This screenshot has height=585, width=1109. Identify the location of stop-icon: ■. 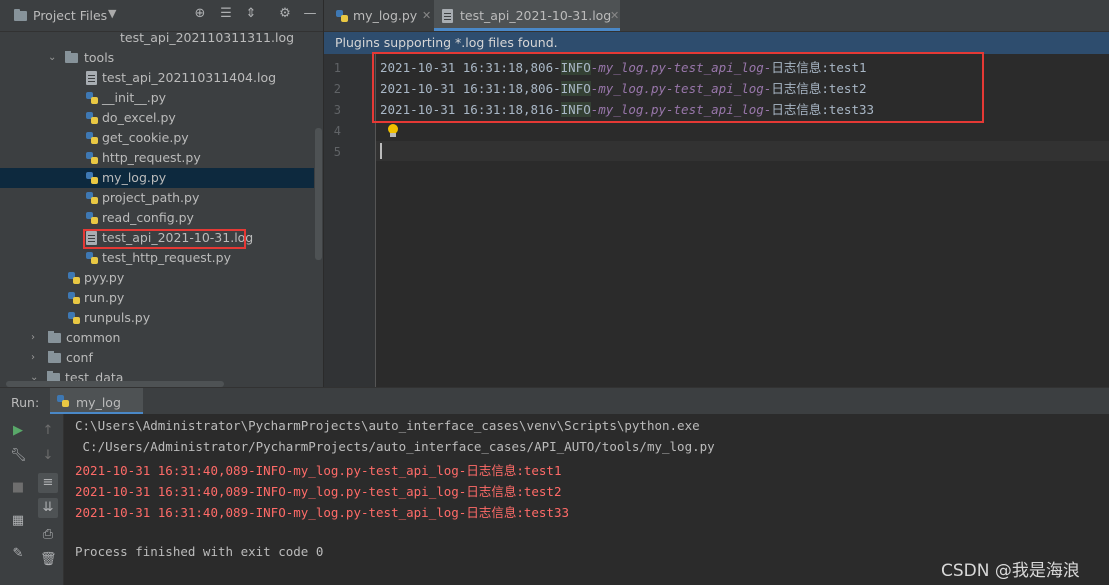
(18, 488).